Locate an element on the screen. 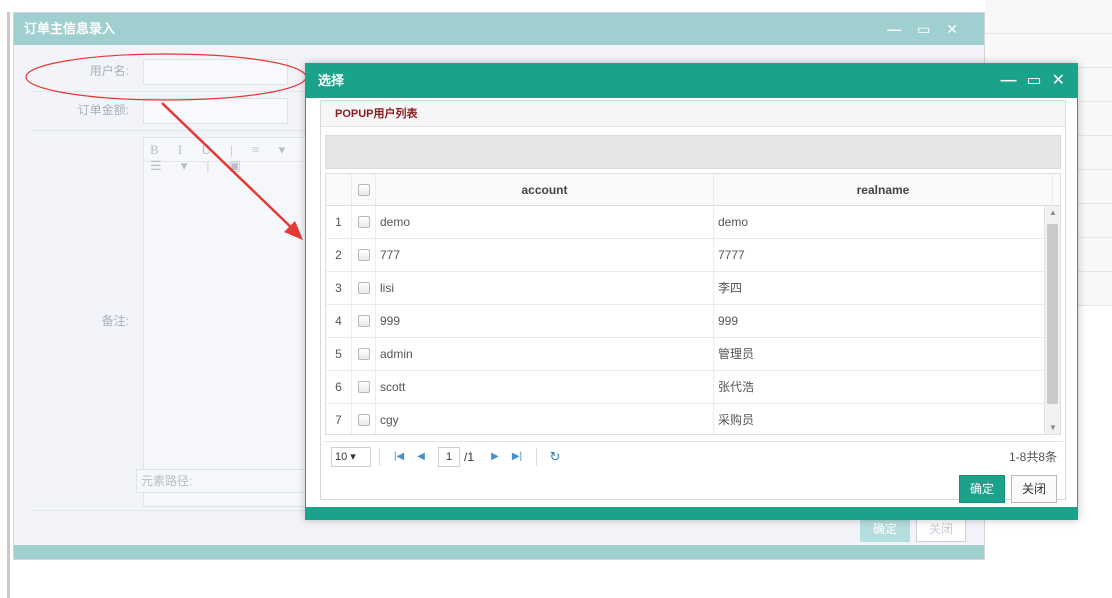 The image size is (1112, 598). row-number: 3 is located at coordinates (339, 288).